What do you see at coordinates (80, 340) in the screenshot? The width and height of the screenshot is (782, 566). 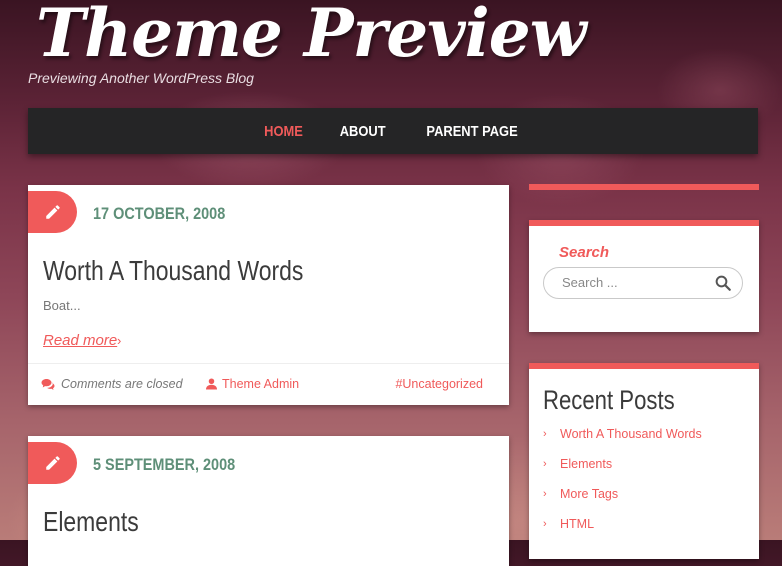 I see `read-more-link: Read more` at bounding box center [80, 340].